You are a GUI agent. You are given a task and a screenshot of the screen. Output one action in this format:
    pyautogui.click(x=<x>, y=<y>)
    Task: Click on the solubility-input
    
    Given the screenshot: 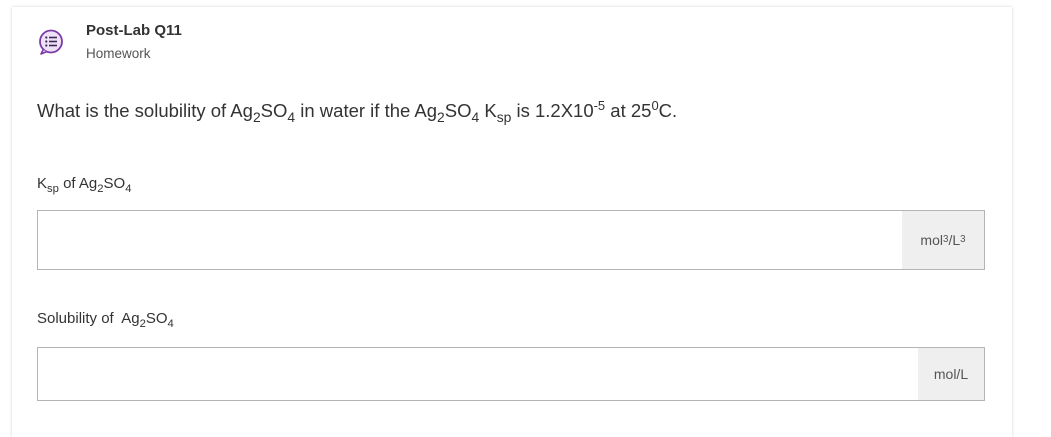 What is the action you would take?
    pyautogui.click(x=478, y=374)
    